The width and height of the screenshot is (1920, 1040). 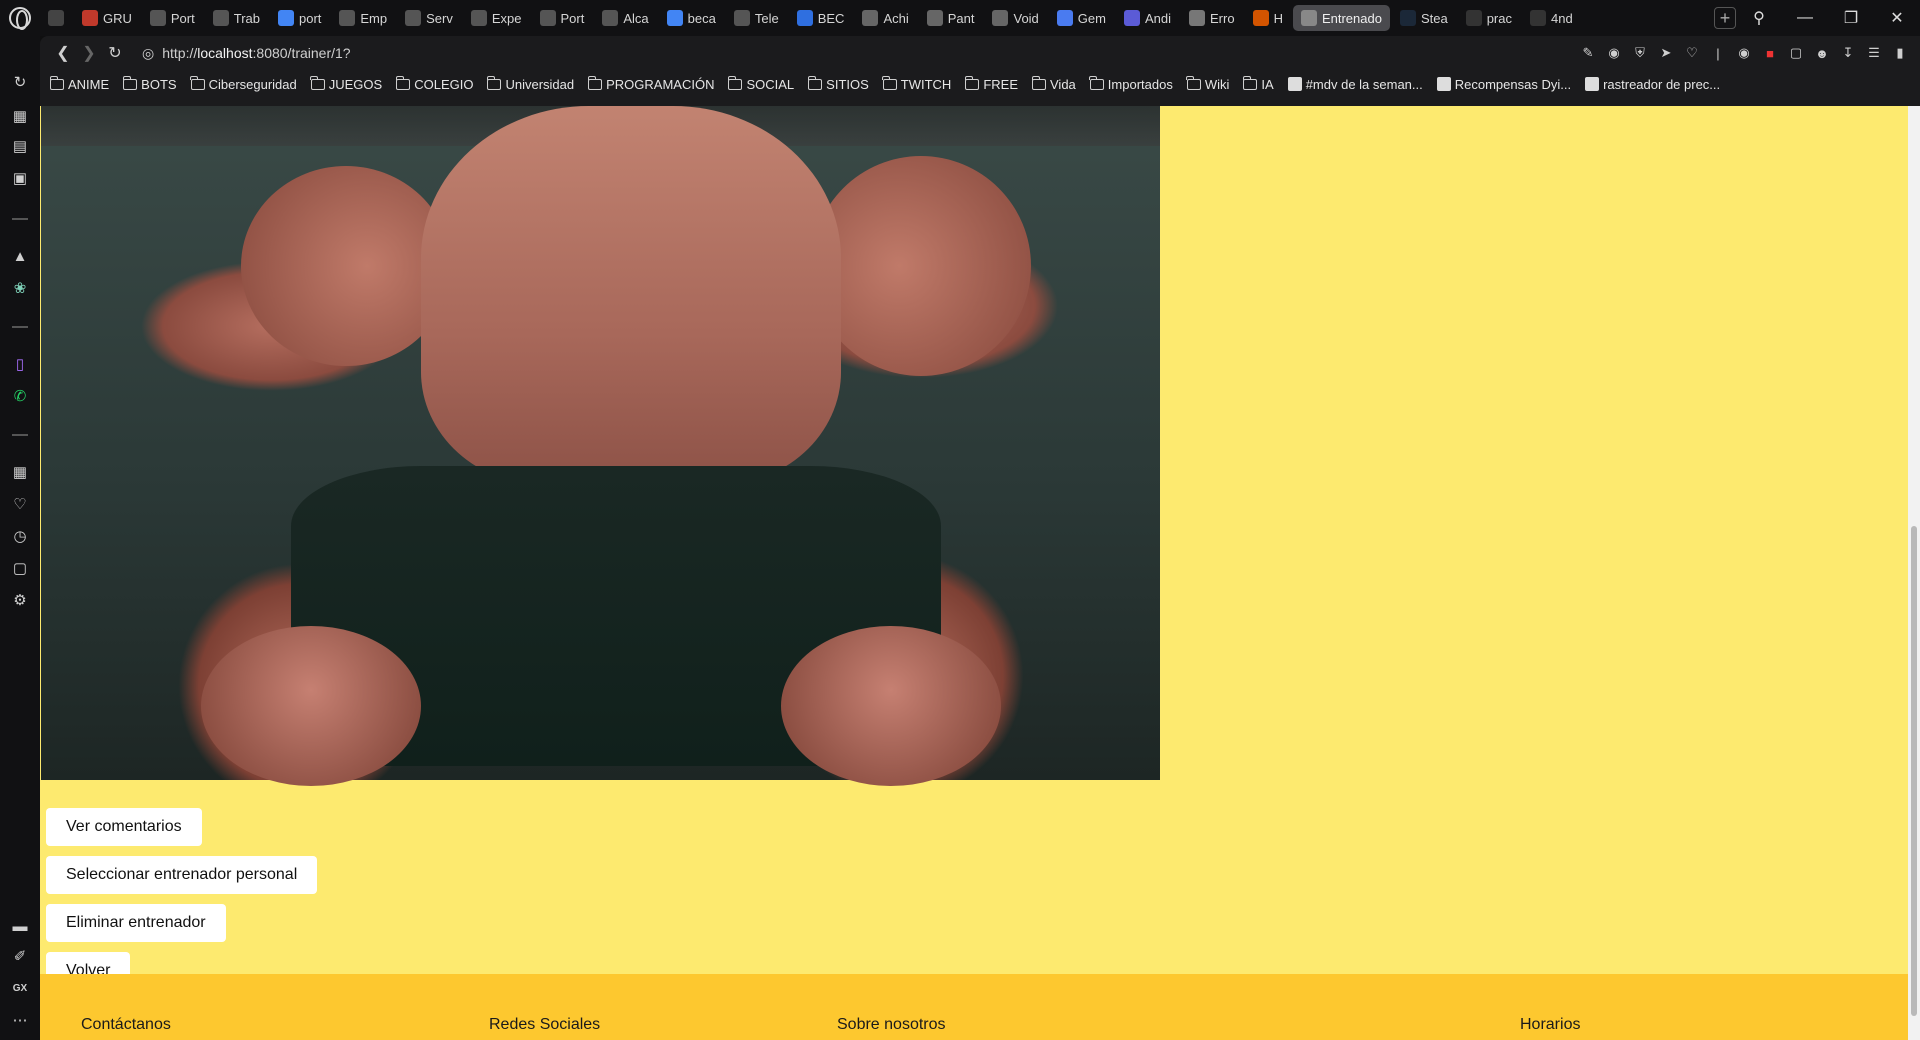 I want to click on download-icon: ↧, so click(x=1848, y=53).